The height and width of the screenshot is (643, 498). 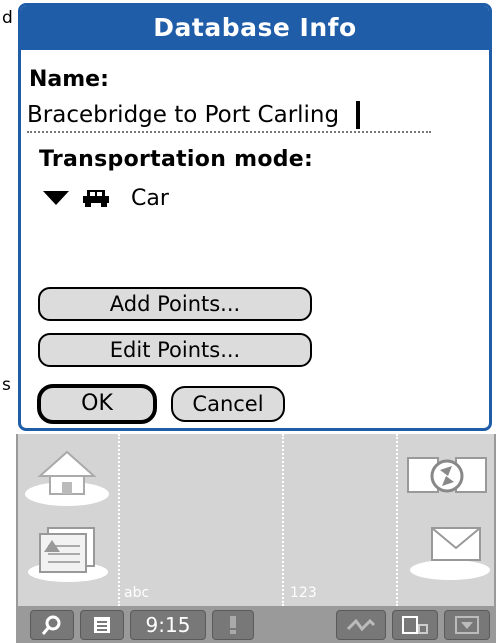 I want to click on mail-icon, so click(x=450, y=550).